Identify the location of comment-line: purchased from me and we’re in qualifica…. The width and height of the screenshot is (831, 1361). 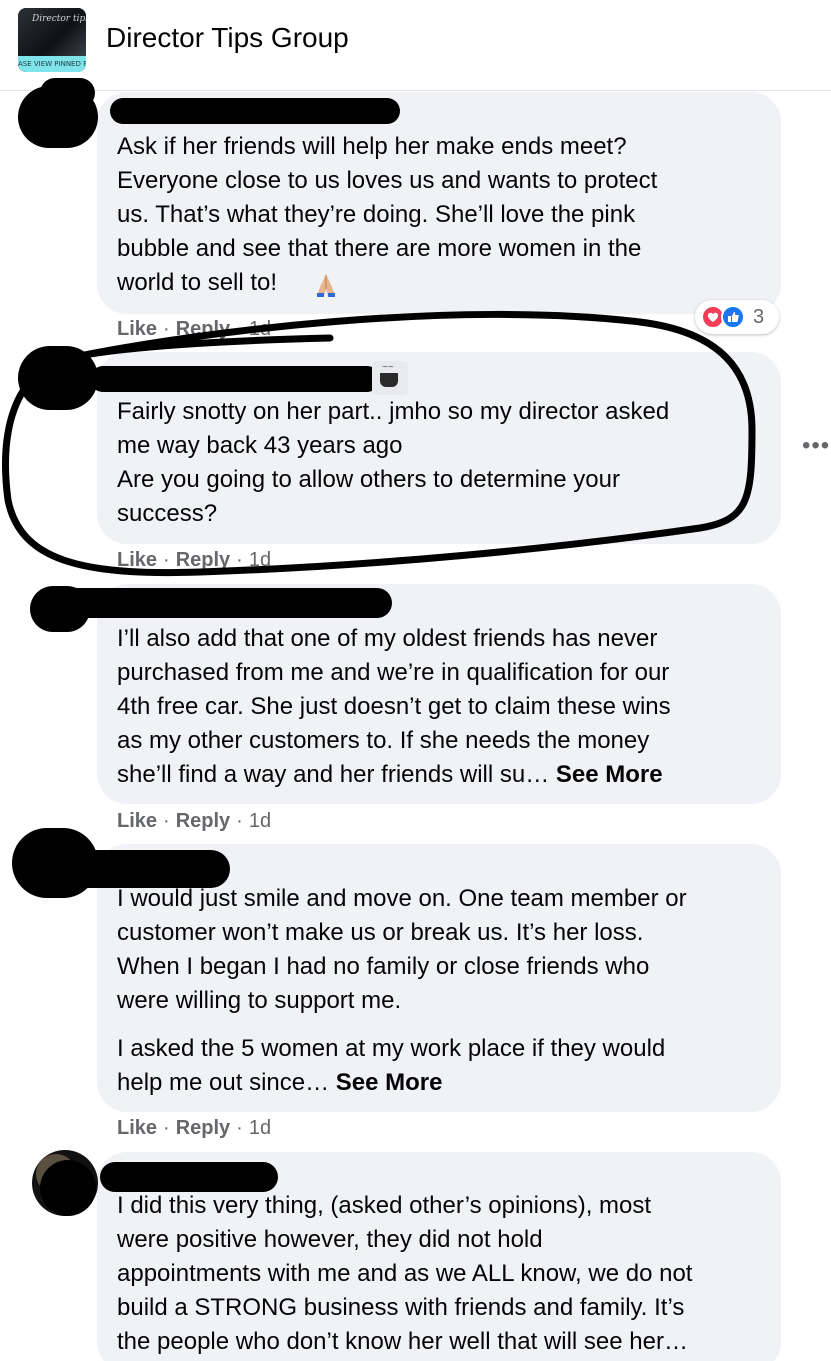
(393, 672).